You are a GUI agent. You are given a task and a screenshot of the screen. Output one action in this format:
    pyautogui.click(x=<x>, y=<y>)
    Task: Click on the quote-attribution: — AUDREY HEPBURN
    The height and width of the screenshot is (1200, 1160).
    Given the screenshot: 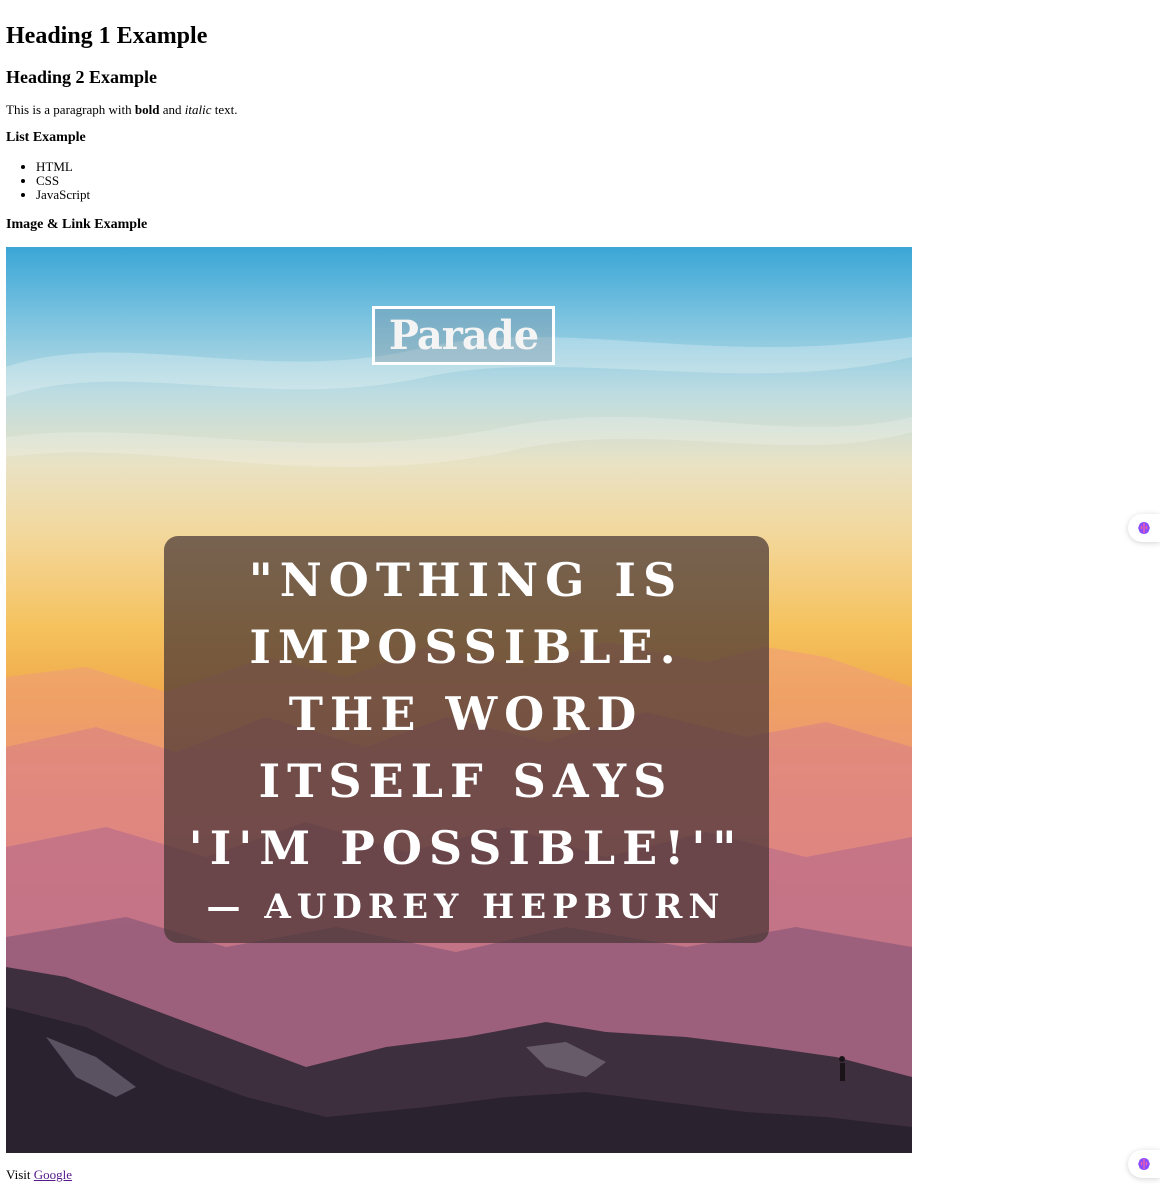 What is the action you would take?
    pyautogui.click(x=466, y=907)
    